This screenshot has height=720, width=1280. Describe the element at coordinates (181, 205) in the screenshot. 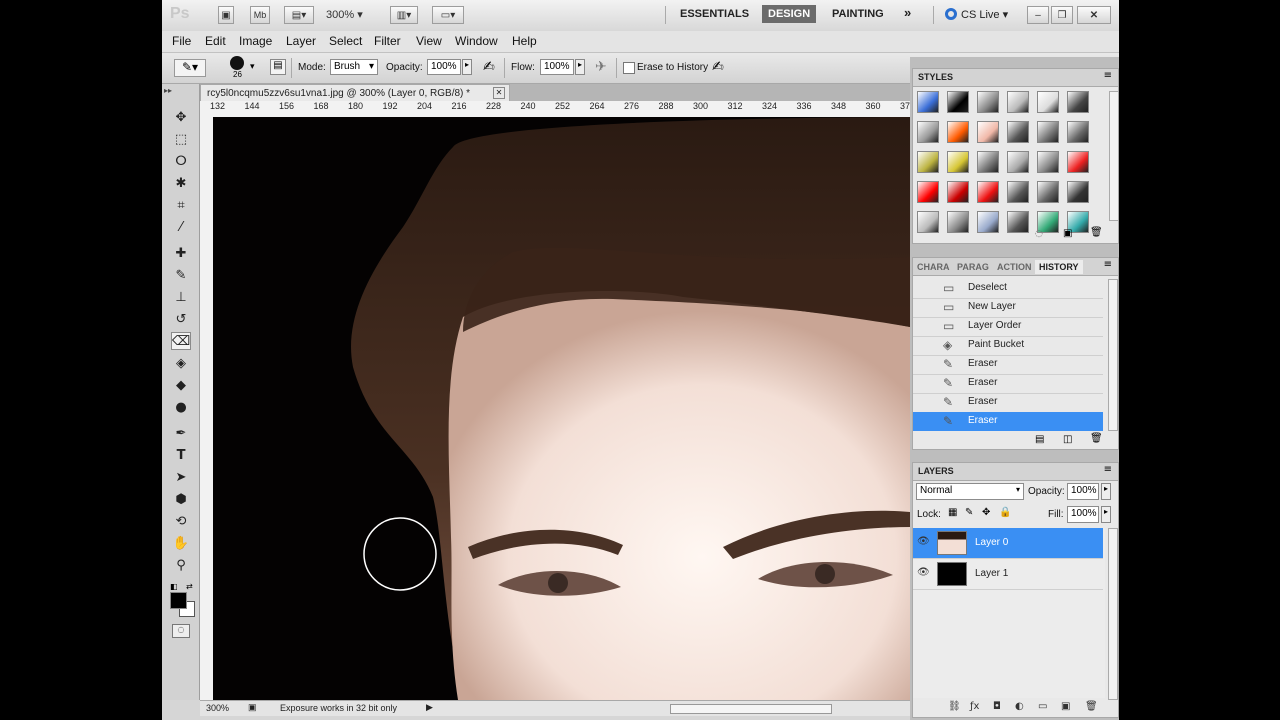

I see `crop-tool-icon: ⌗` at that location.